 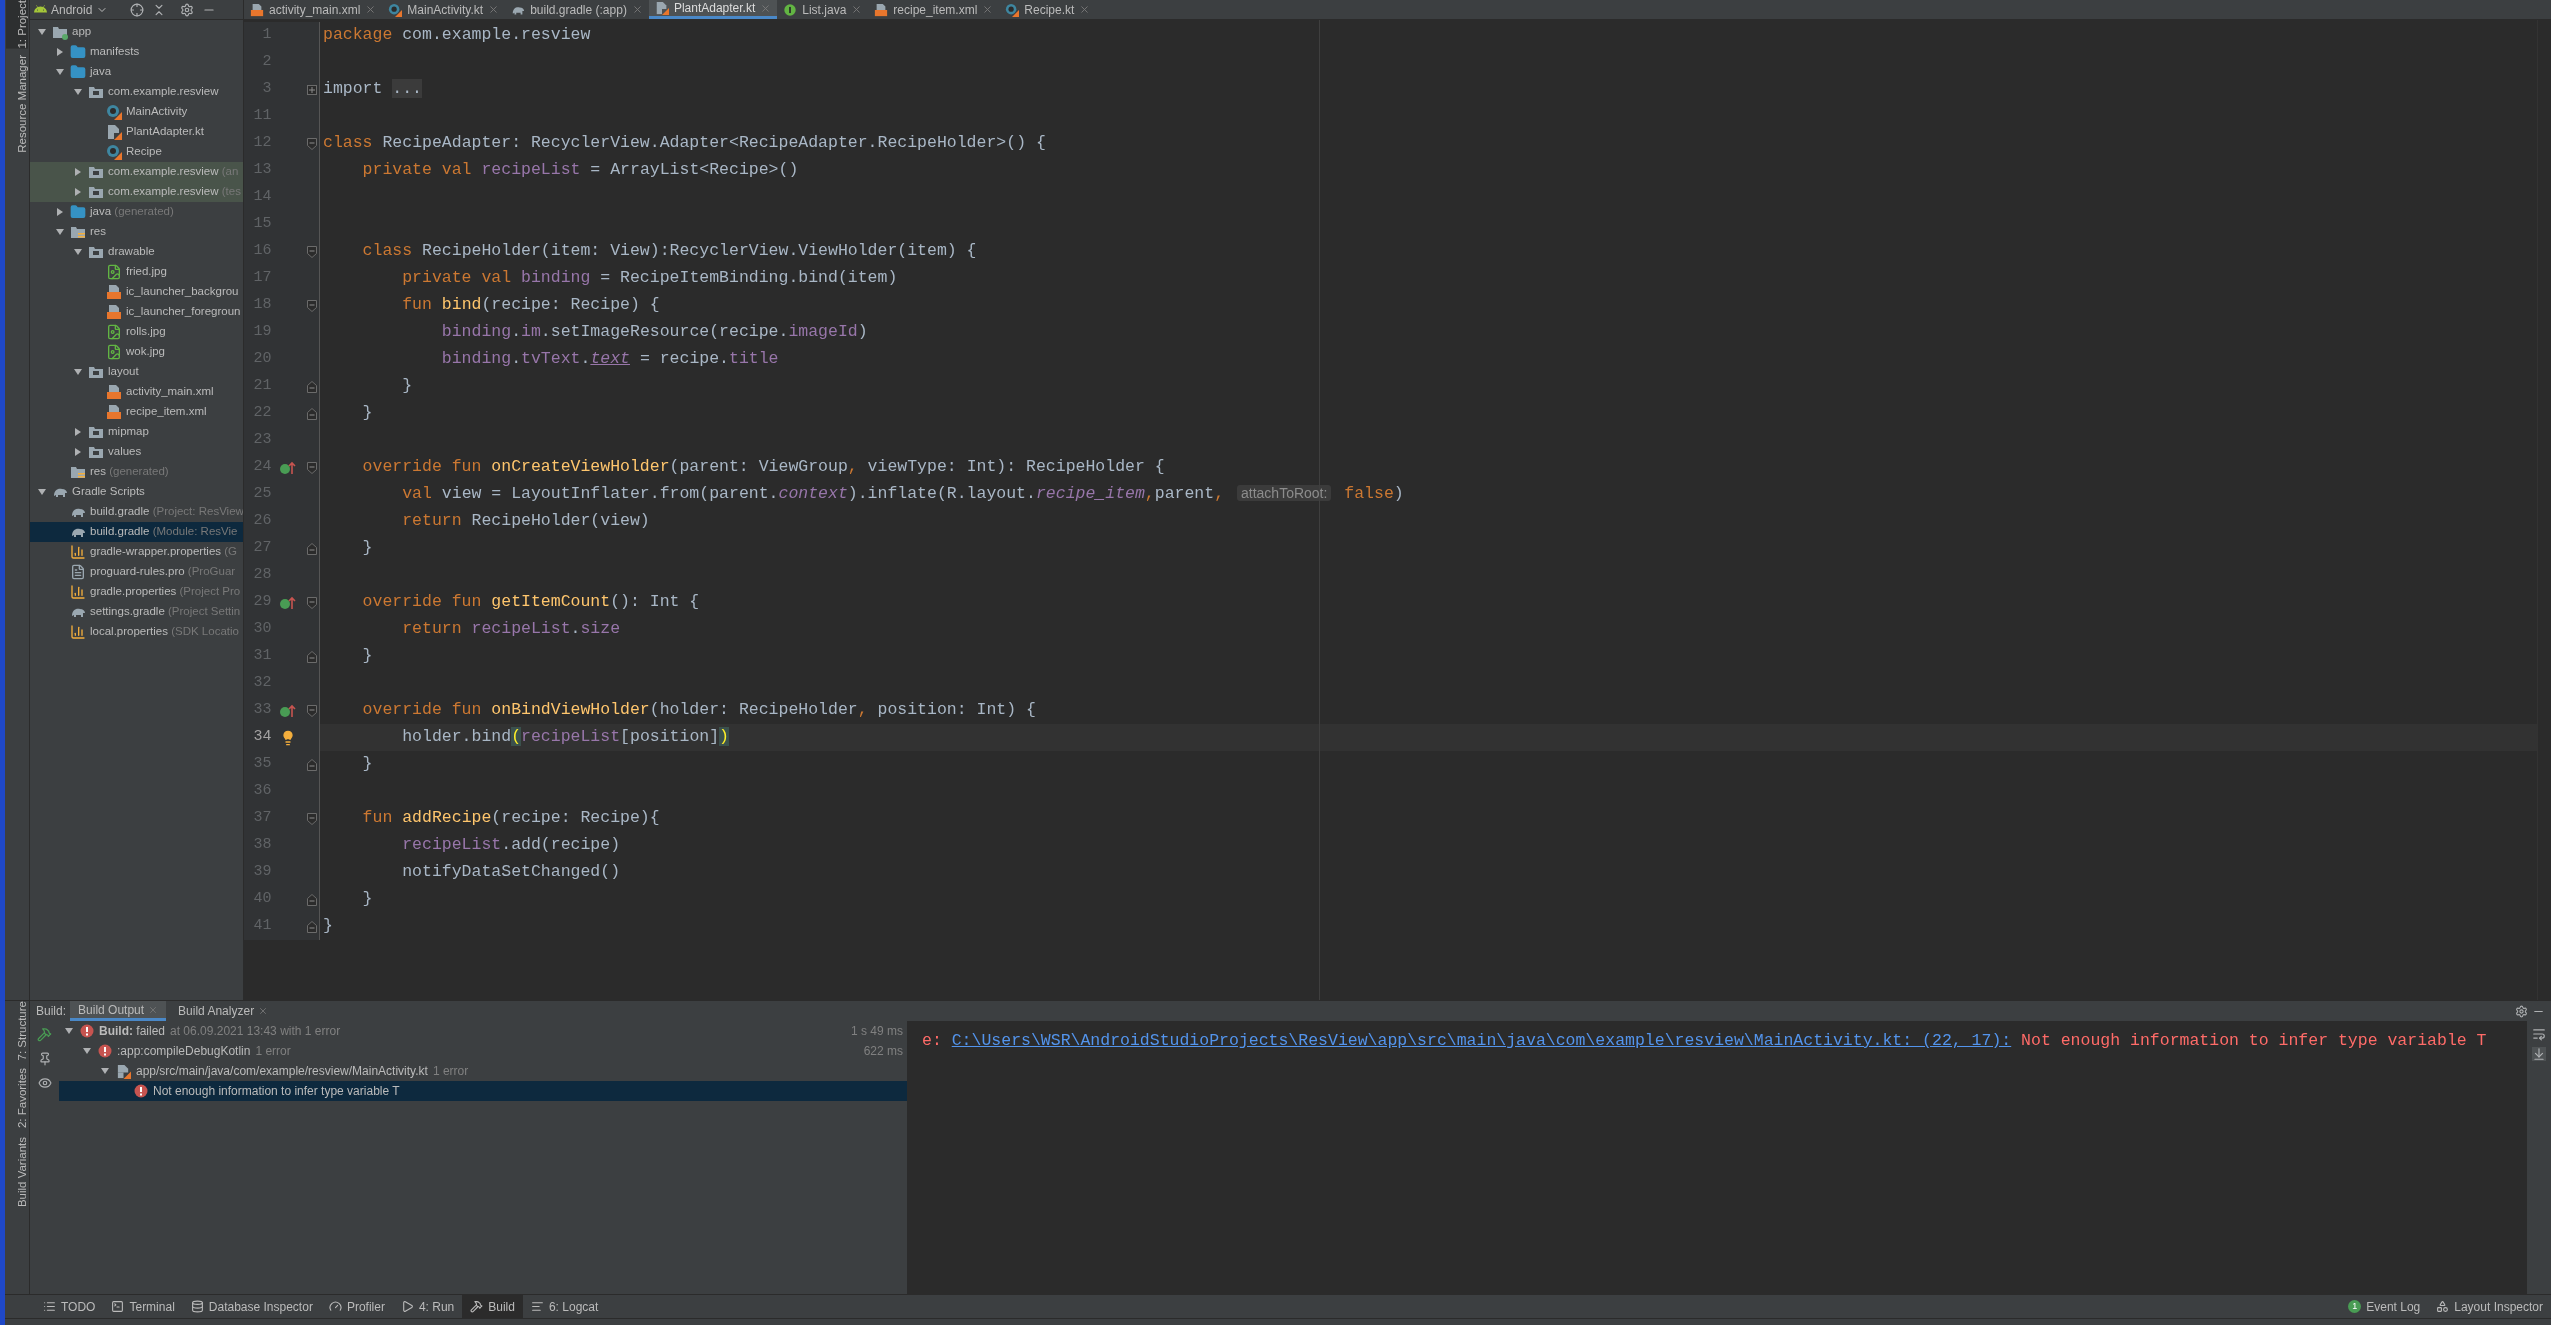 What do you see at coordinates (17, 24) in the screenshot?
I see `tool-window-tab: 1: Project` at bounding box center [17, 24].